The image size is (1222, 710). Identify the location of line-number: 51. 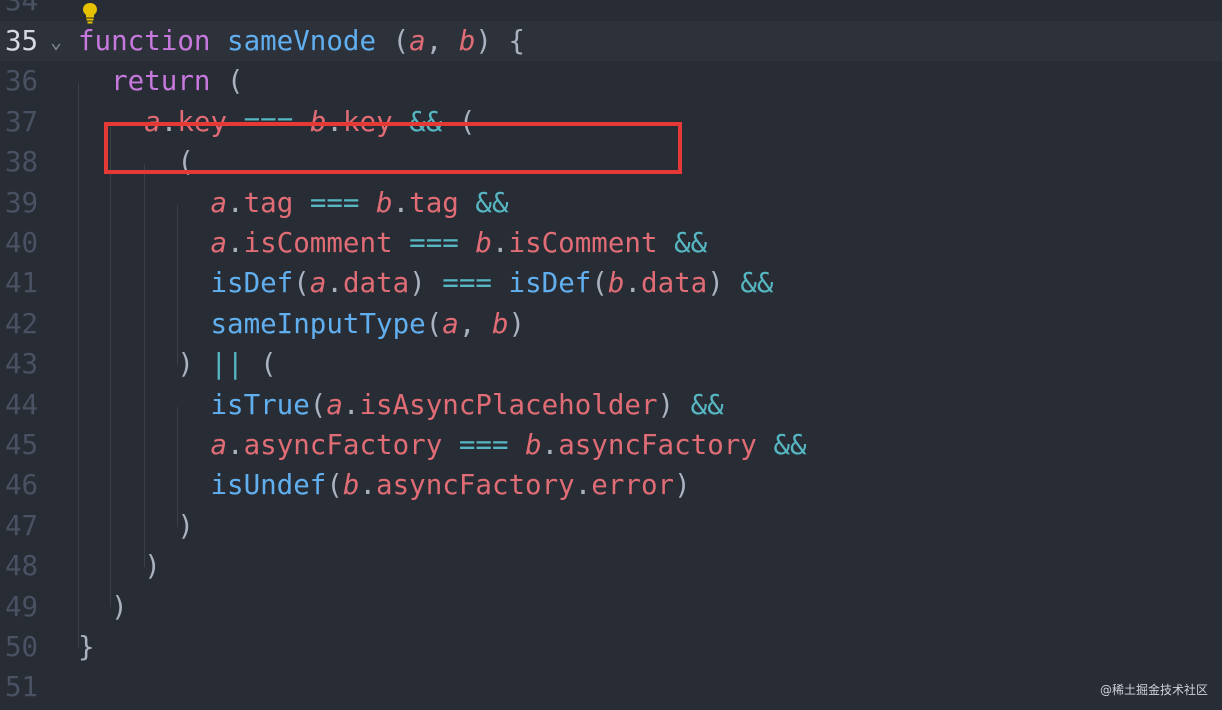
(22, 687).